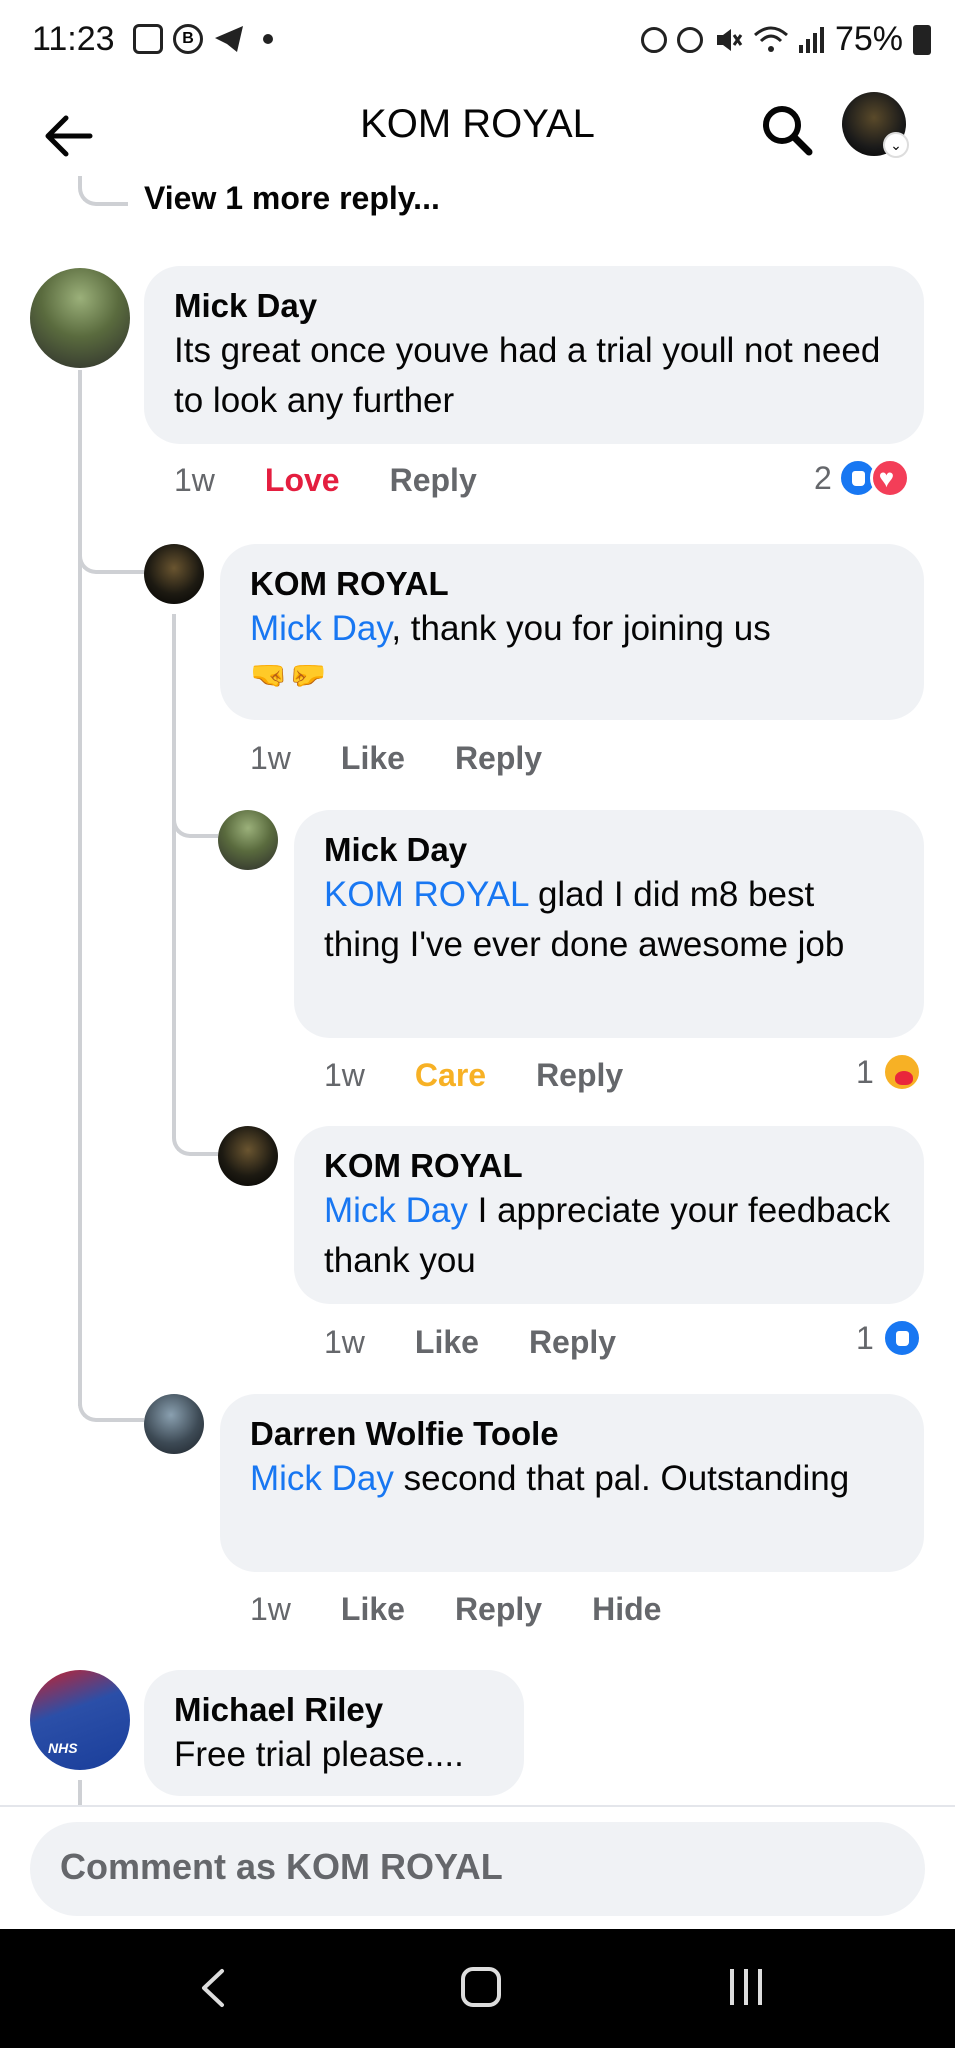 The width and height of the screenshot is (955, 2048). What do you see at coordinates (653, 39) in the screenshot?
I see `recycle-icon` at bounding box center [653, 39].